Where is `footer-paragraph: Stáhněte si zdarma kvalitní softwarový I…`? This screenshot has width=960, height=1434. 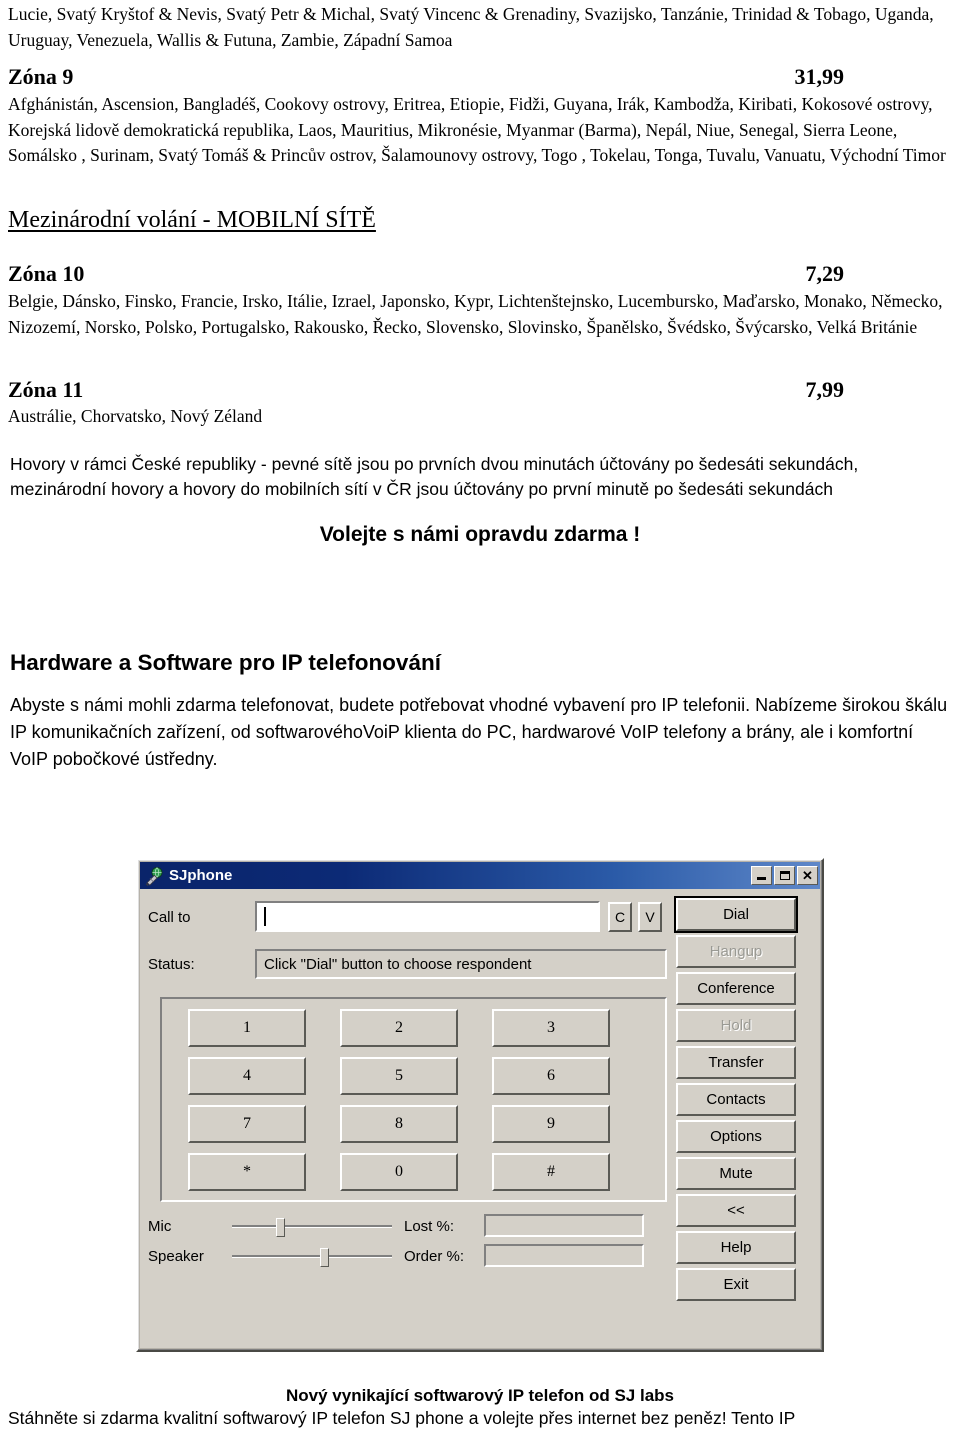 footer-paragraph: Stáhněte si zdarma kvalitní softwarový I… is located at coordinates (402, 1418).